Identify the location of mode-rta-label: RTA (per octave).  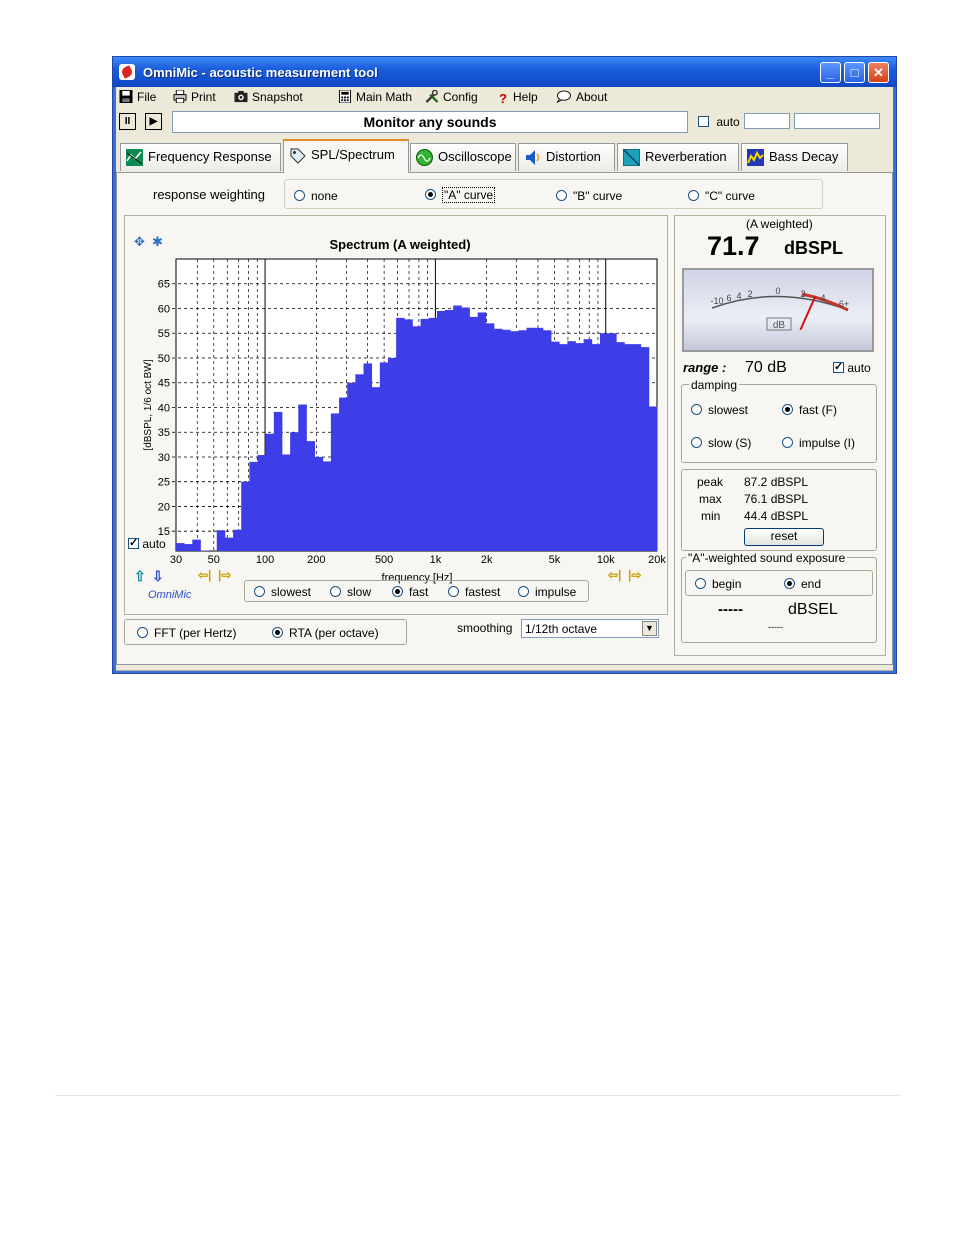
(334, 633).